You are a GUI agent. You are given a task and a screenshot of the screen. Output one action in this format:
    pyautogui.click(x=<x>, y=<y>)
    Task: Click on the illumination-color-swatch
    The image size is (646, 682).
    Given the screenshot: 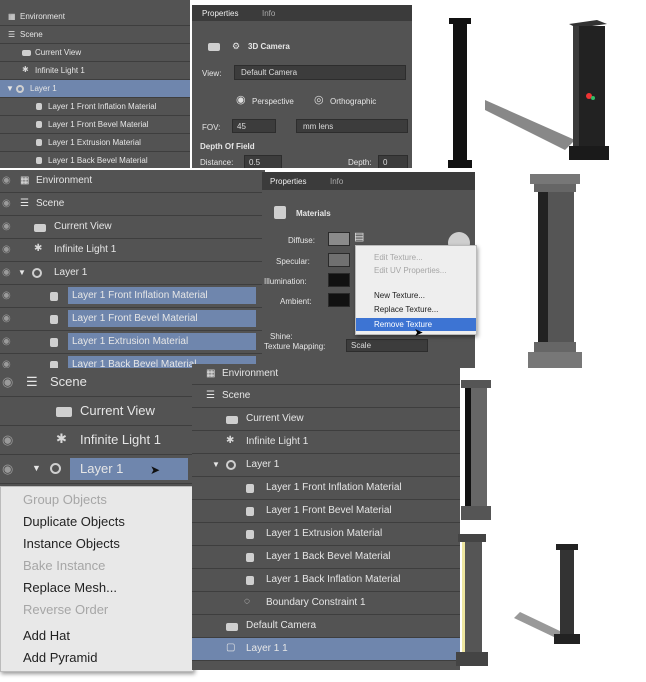 What is the action you would take?
    pyautogui.click(x=339, y=280)
    